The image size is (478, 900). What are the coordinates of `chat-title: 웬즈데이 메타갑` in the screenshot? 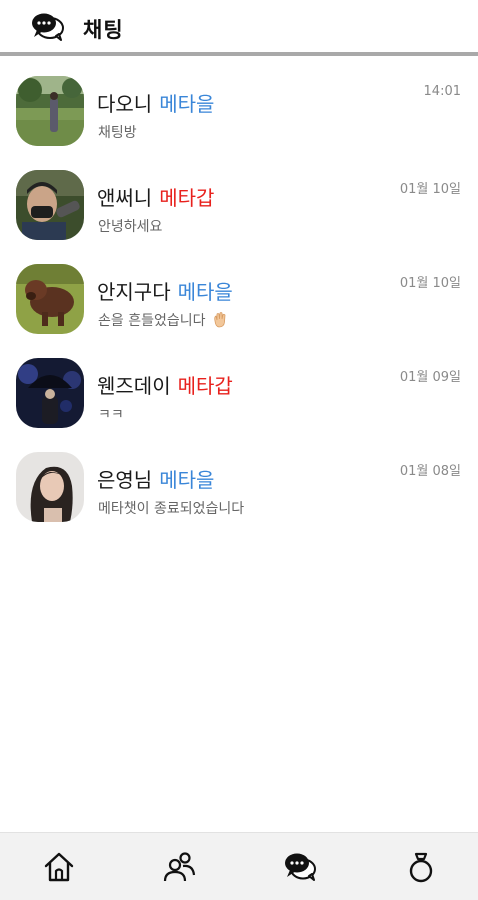 It's located at (165, 384).